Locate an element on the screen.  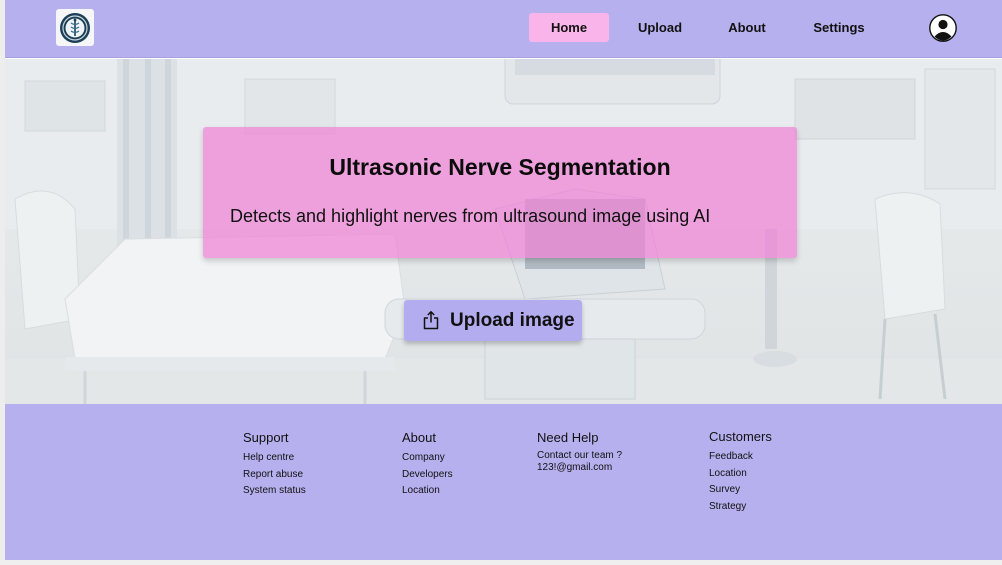
footer-link-help-centre: Help centre is located at coordinates (274, 458).